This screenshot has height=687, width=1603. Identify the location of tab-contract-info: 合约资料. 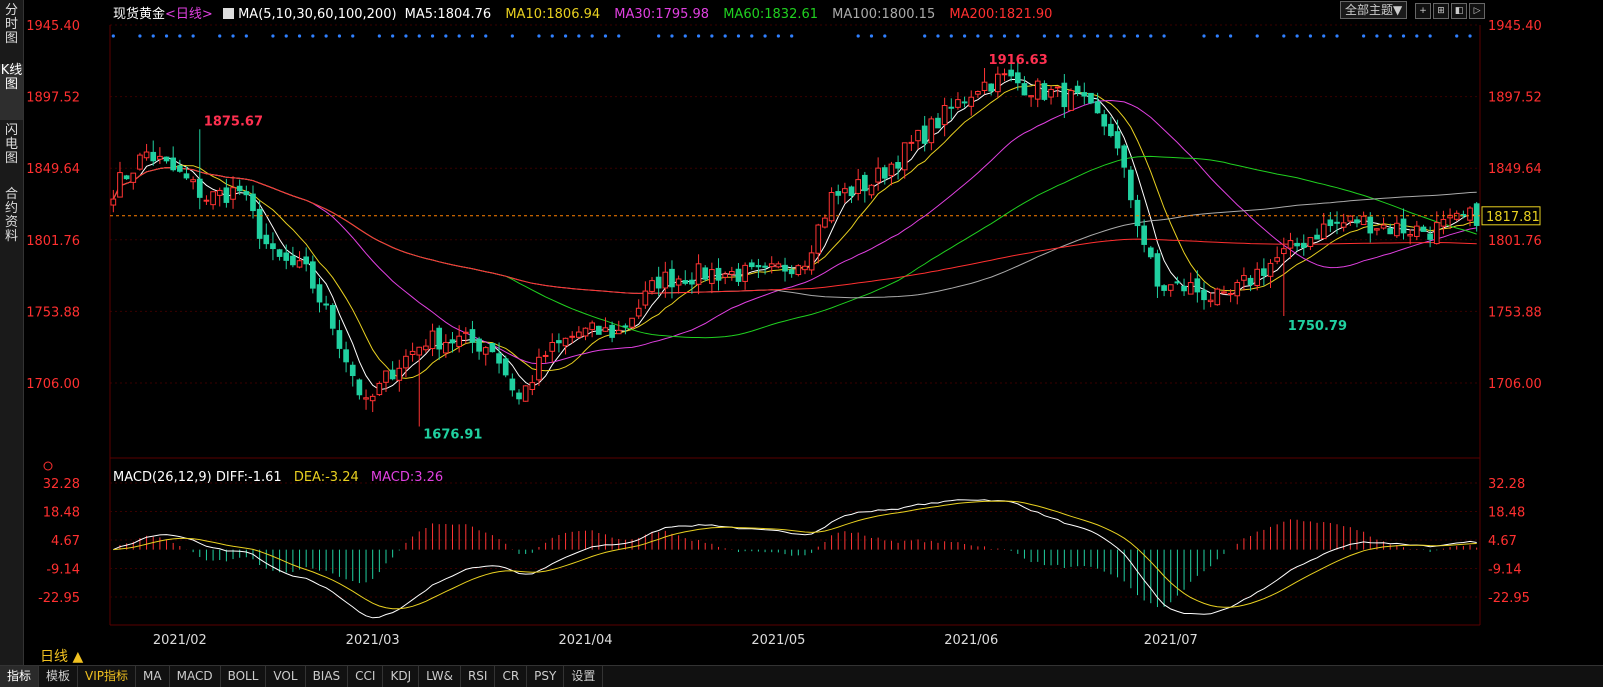
(11, 225).